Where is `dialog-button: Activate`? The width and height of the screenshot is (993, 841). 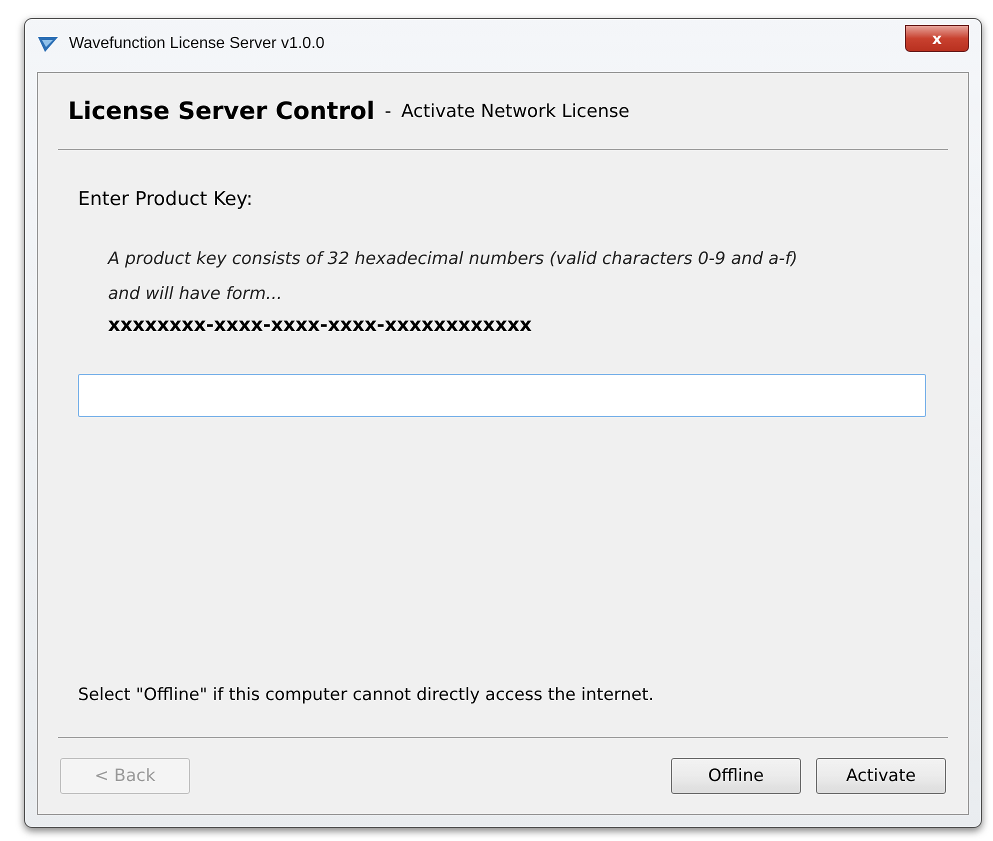
dialog-button: Activate is located at coordinates (881, 776).